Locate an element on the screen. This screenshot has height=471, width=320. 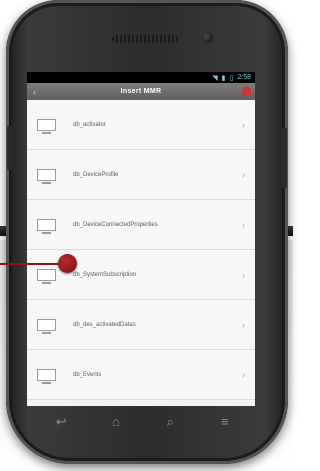
callout-line is located at coordinates (33, 264).